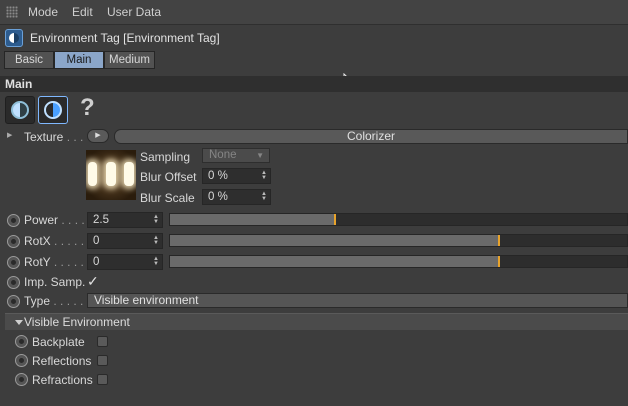 This screenshot has height=406, width=628. I want to click on play-icon: ▶, so click(98, 136).